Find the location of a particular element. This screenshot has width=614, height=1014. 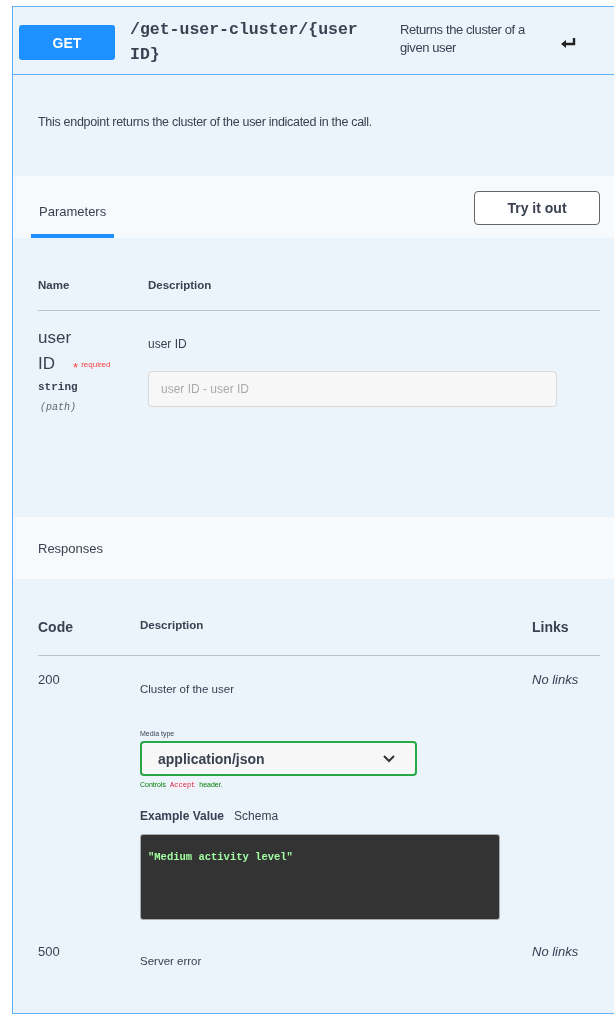

column-header: Links is located at coordinates (550, 627).